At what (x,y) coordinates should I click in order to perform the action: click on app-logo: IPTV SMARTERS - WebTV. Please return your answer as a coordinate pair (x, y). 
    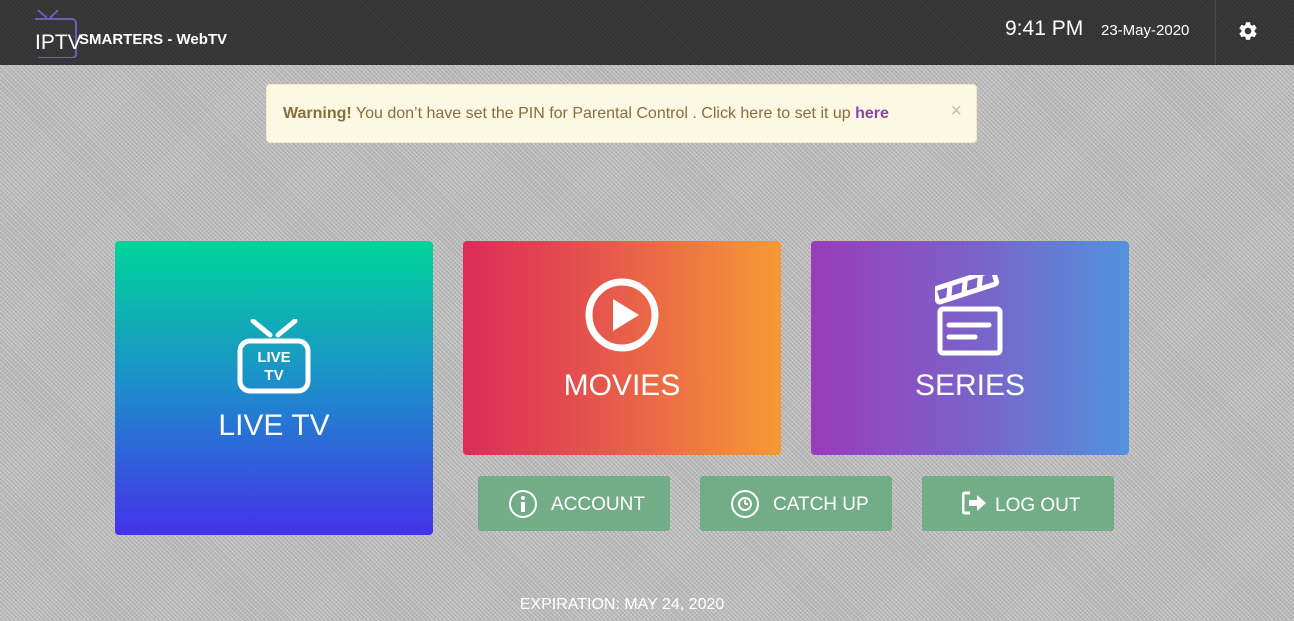
    Looking at the image, I should click on (142, 34).